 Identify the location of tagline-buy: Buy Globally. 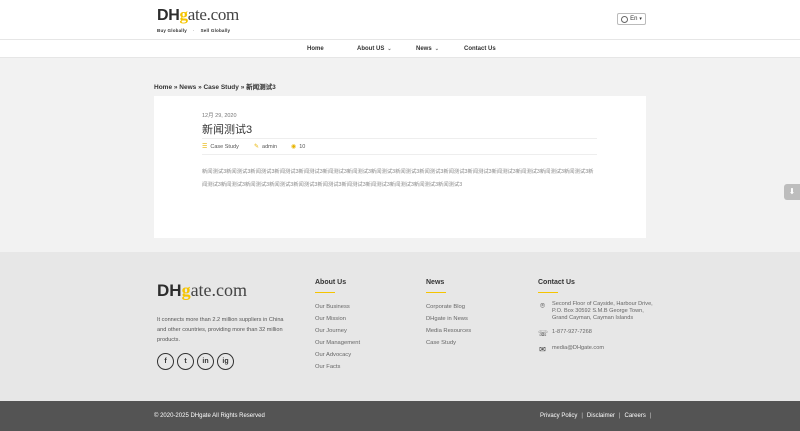
(172, 30).